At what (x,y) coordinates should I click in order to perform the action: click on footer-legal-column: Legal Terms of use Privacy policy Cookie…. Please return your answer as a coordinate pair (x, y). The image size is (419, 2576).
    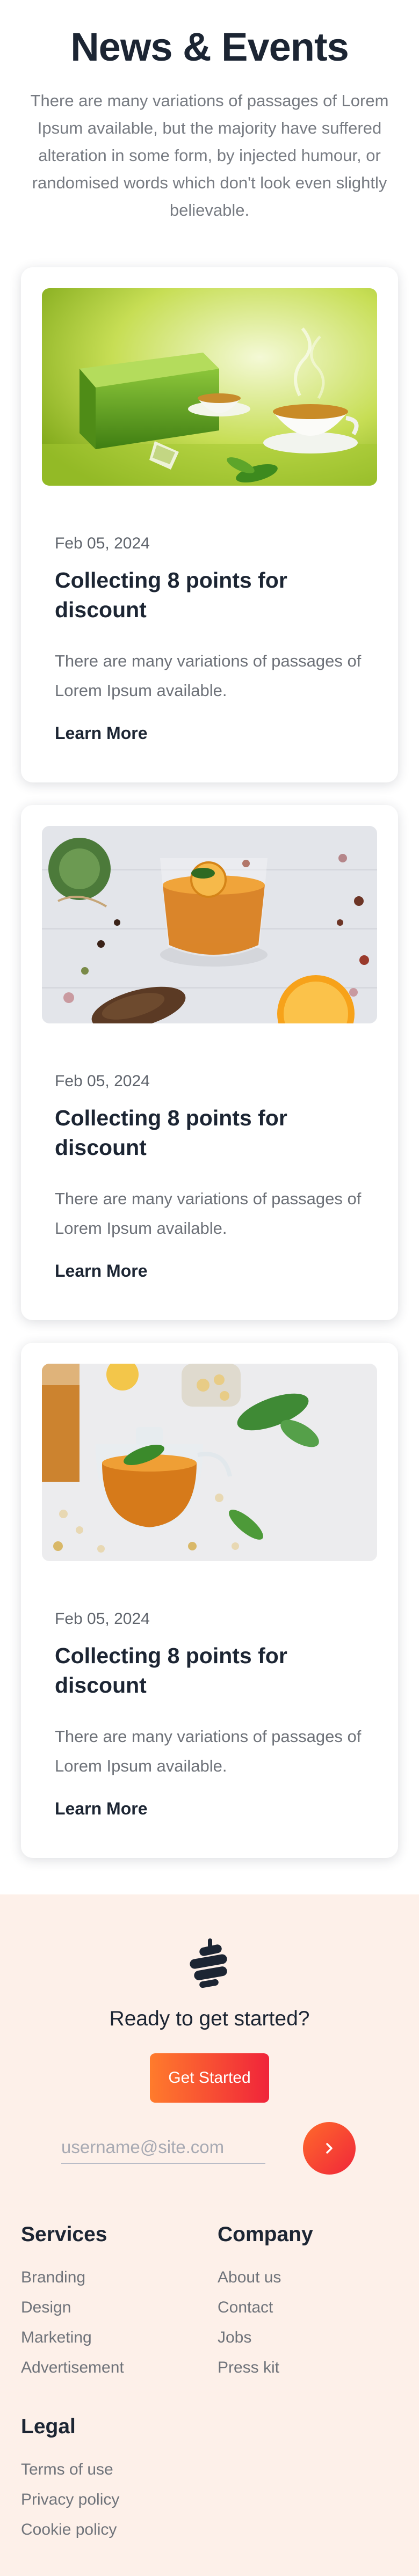
    Looking at the image, I should click on (70, 2480).